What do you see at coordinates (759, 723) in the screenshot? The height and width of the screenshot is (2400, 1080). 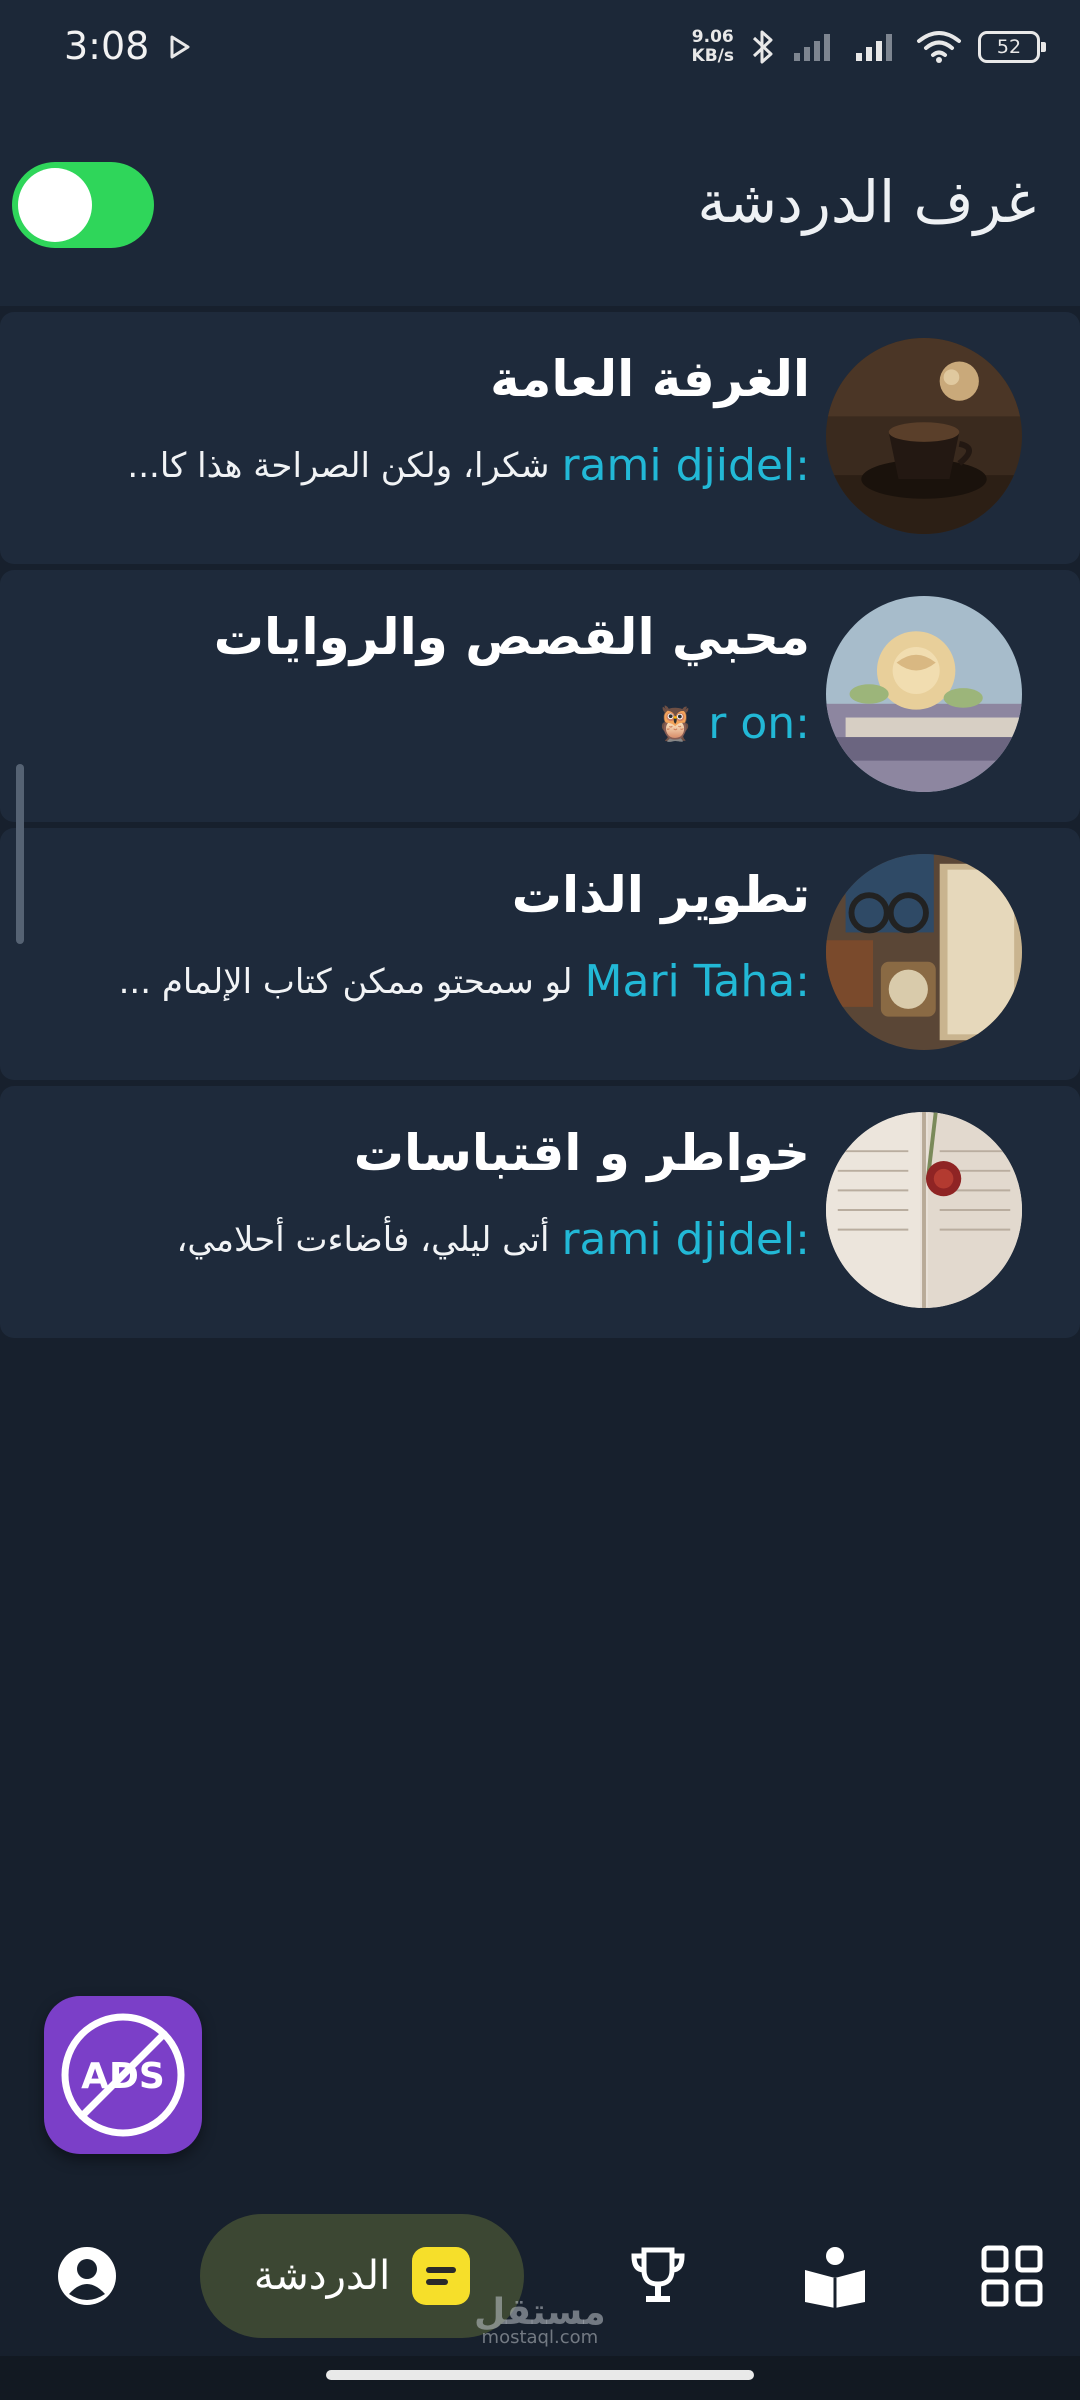 I see `message-sender: r on:` at bounding box center [759, 723].